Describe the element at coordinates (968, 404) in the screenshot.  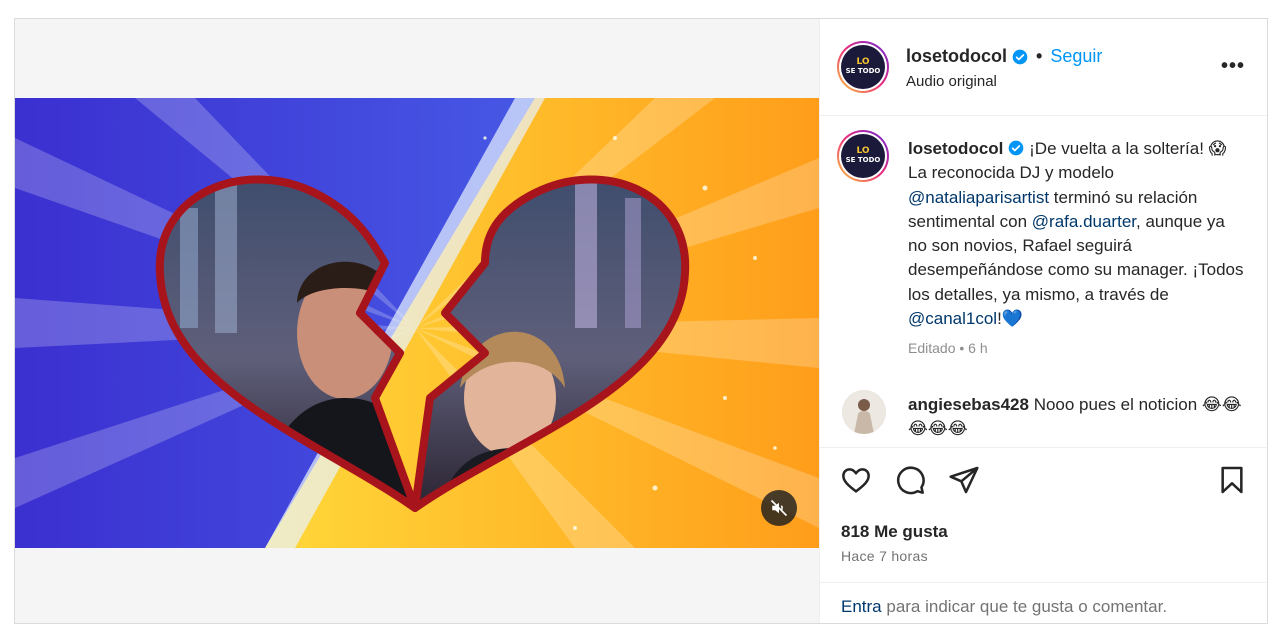
I see `comment-username: angiesebas428` at that location.